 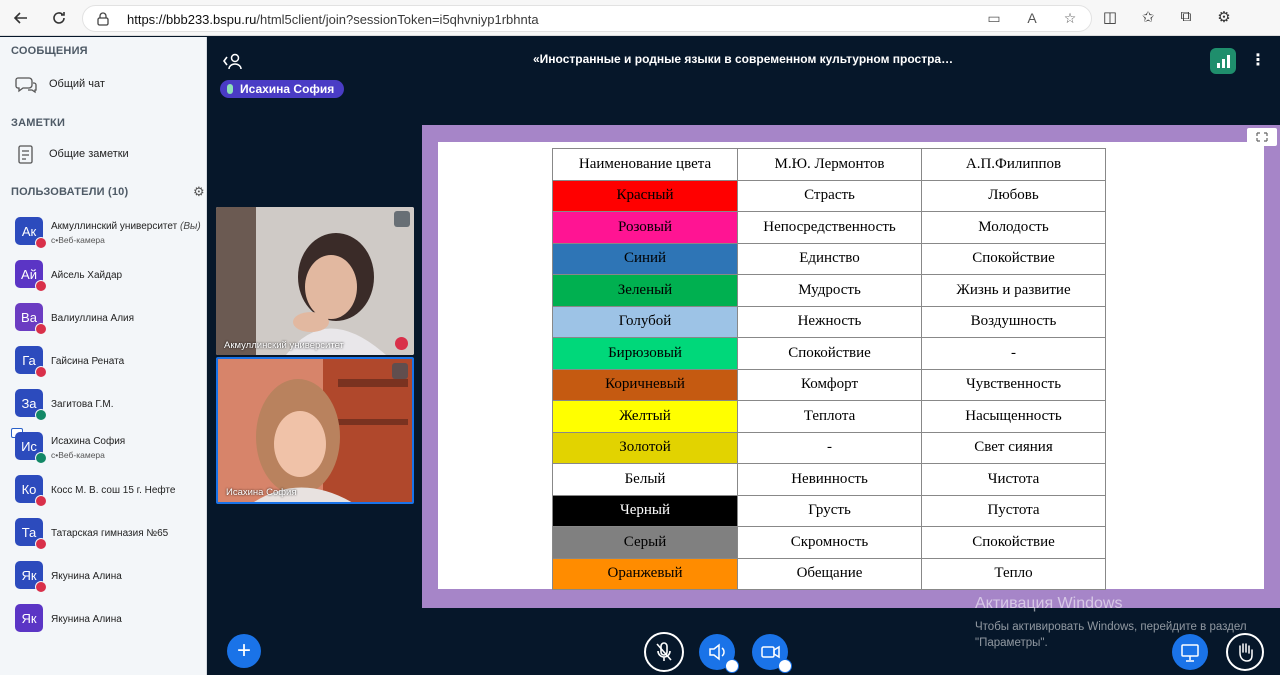 I want to click on video-popout-icon: ▭, so click(x=994, y=18).